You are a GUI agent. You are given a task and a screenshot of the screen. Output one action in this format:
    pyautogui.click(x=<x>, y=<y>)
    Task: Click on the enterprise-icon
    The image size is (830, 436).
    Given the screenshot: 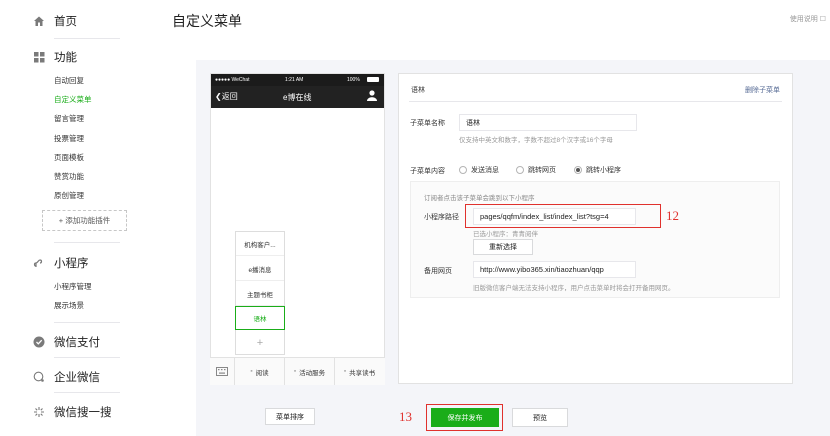 What is the action you would take?
    pyautogui.click(x=39, y=377)
    